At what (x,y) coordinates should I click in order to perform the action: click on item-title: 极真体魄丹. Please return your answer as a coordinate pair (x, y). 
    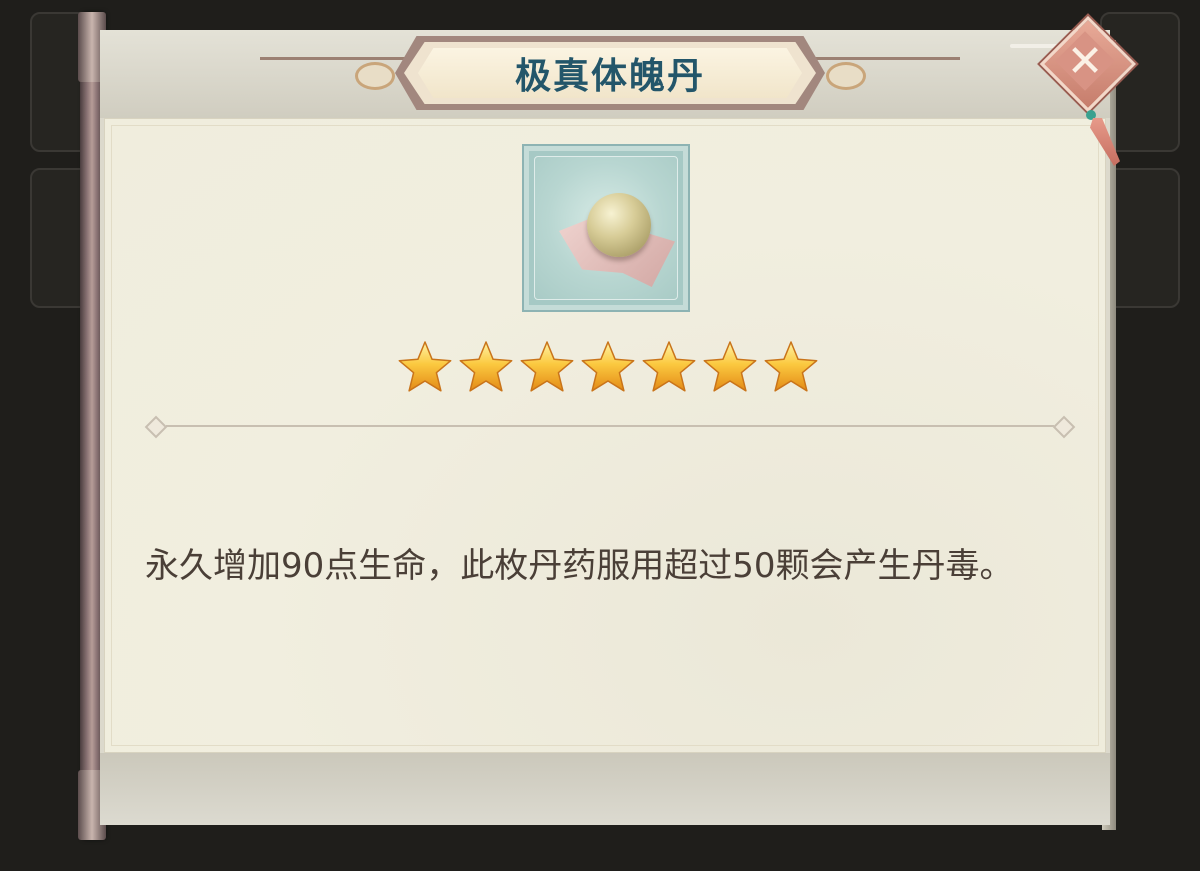
    Looking at the image, I should click on (609, 76).